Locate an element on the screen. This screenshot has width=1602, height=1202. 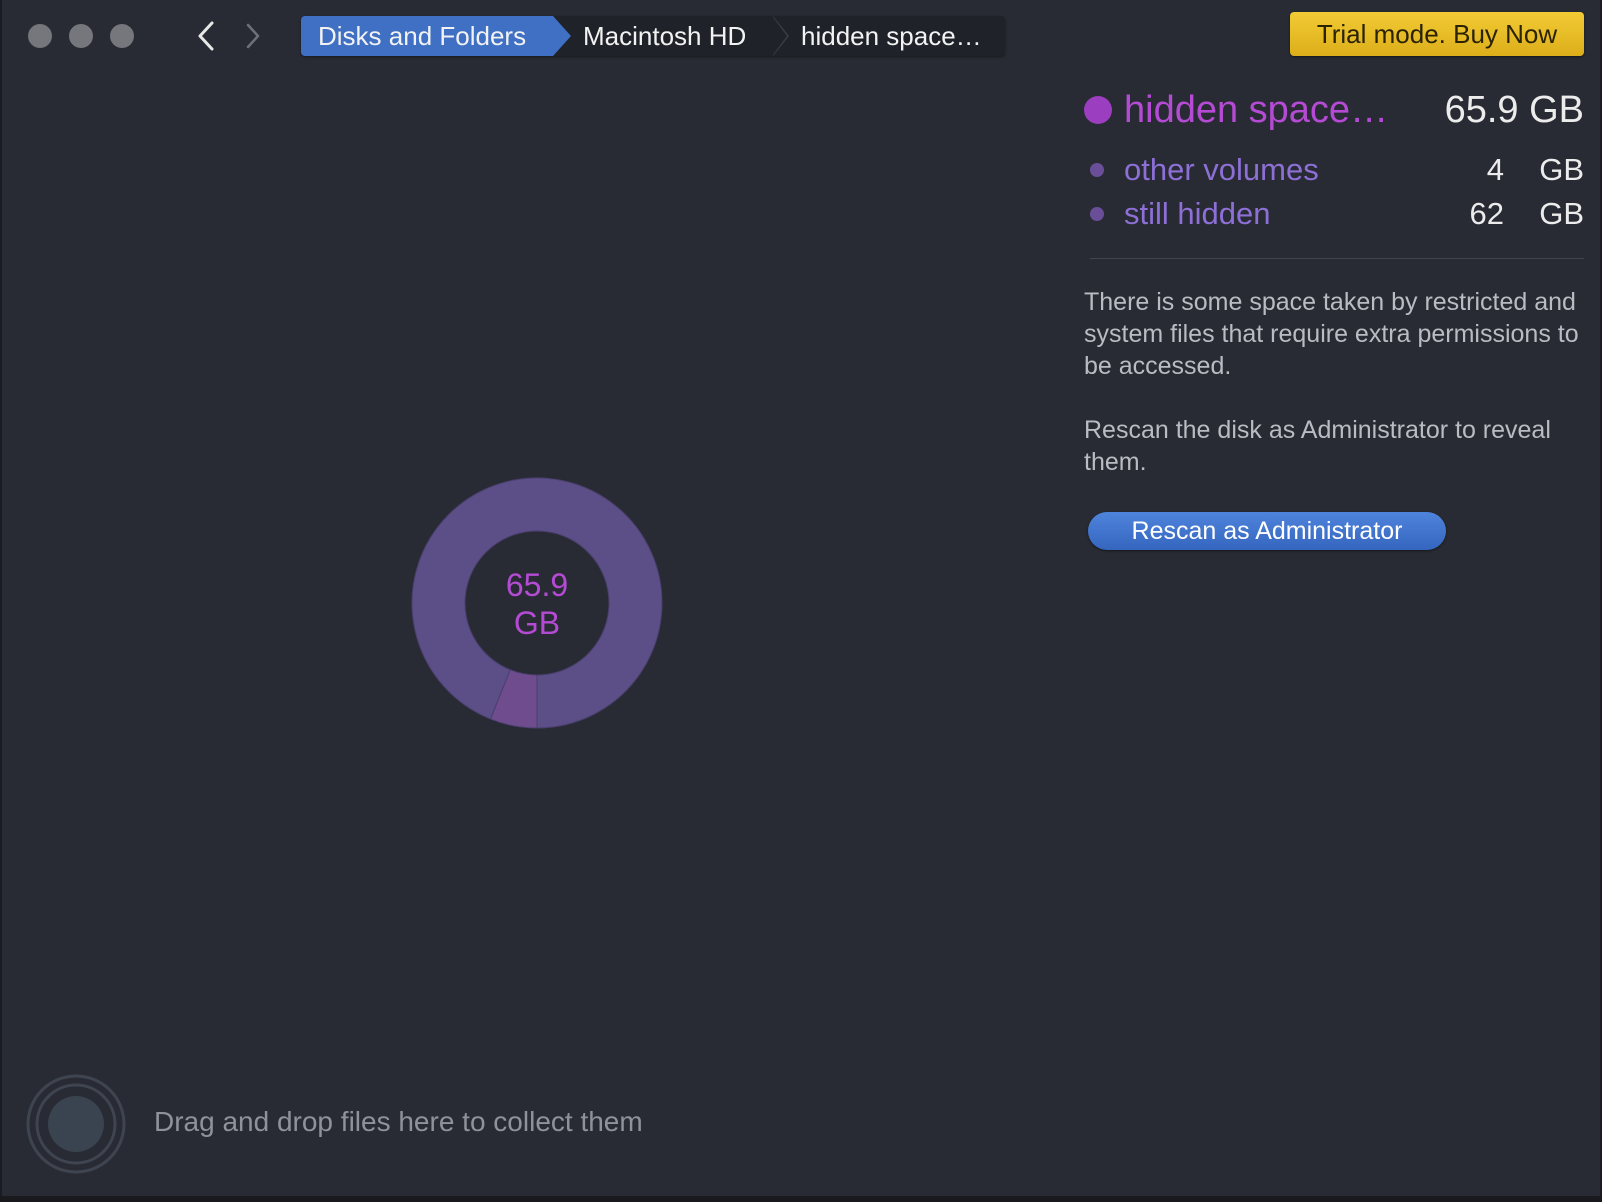
navigation-arrows is located at coordinates (230, 36).